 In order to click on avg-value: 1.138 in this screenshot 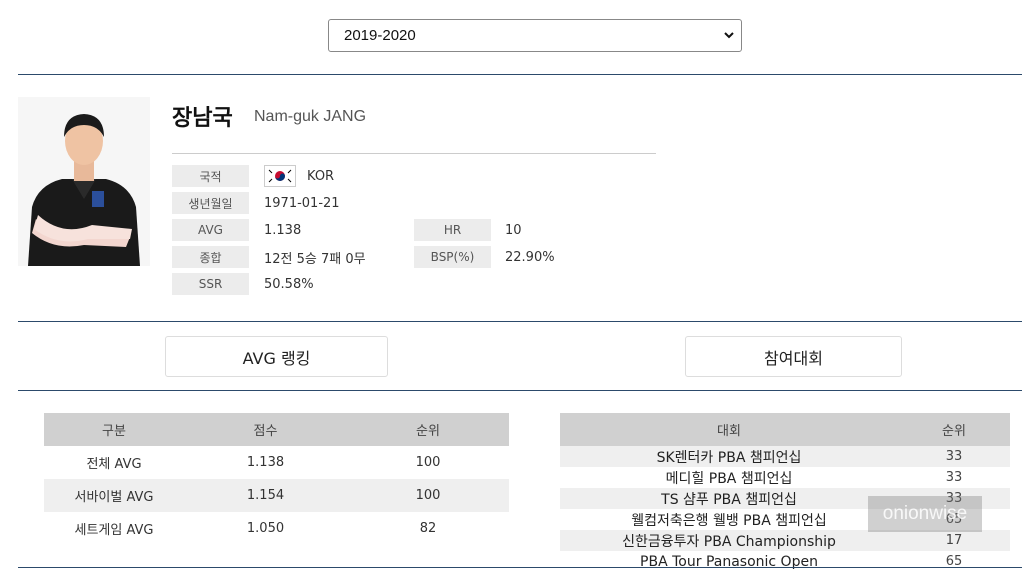, I will do `click(283, 230)`.